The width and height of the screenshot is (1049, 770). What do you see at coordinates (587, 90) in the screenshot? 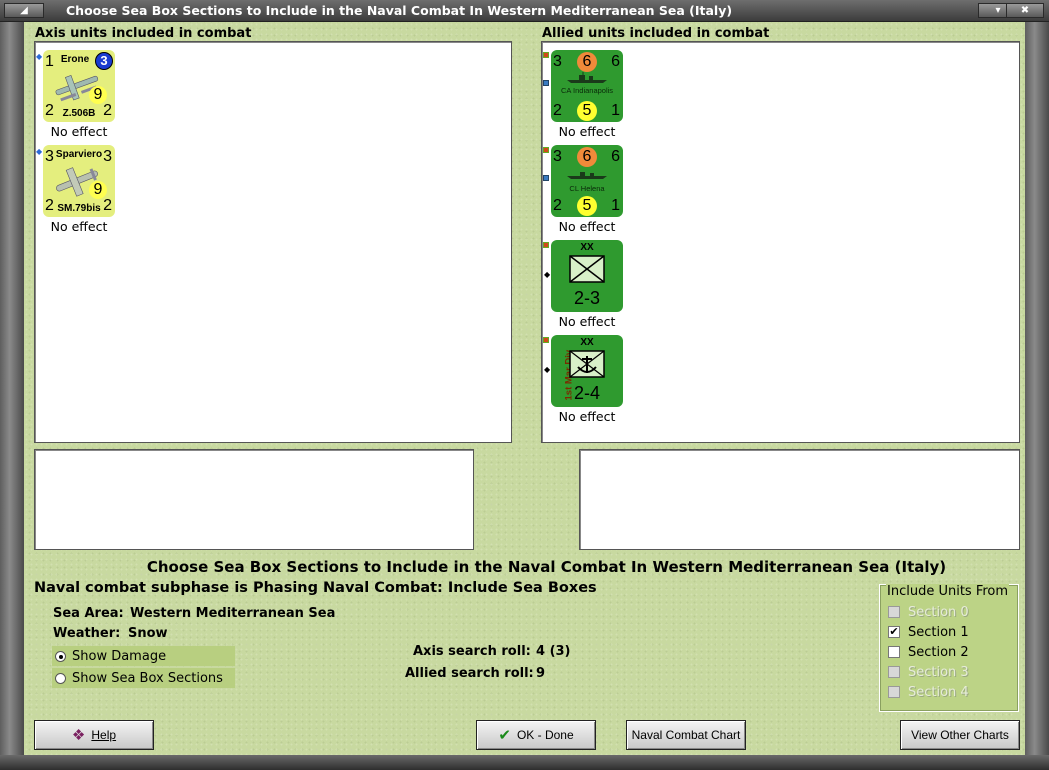
I see `ship-name: CA Indianapolis` at bounding box center [587, 90].